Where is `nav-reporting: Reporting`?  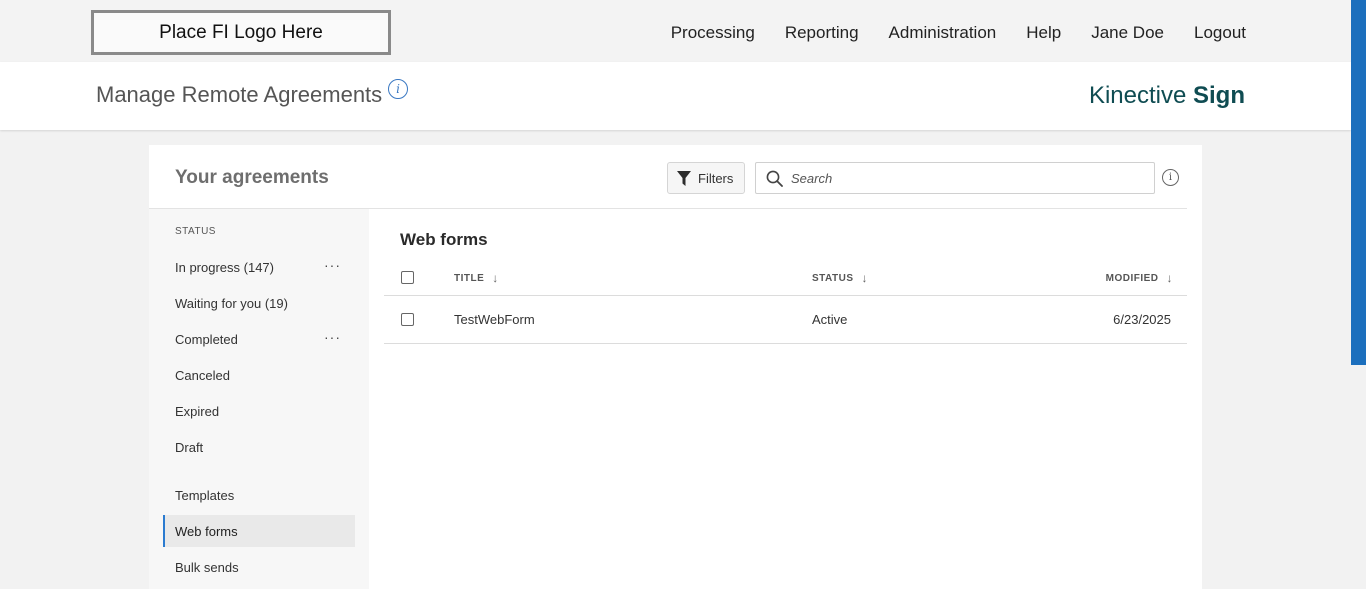
nav-reporting: Reporting is located at coordinates (822, 33).